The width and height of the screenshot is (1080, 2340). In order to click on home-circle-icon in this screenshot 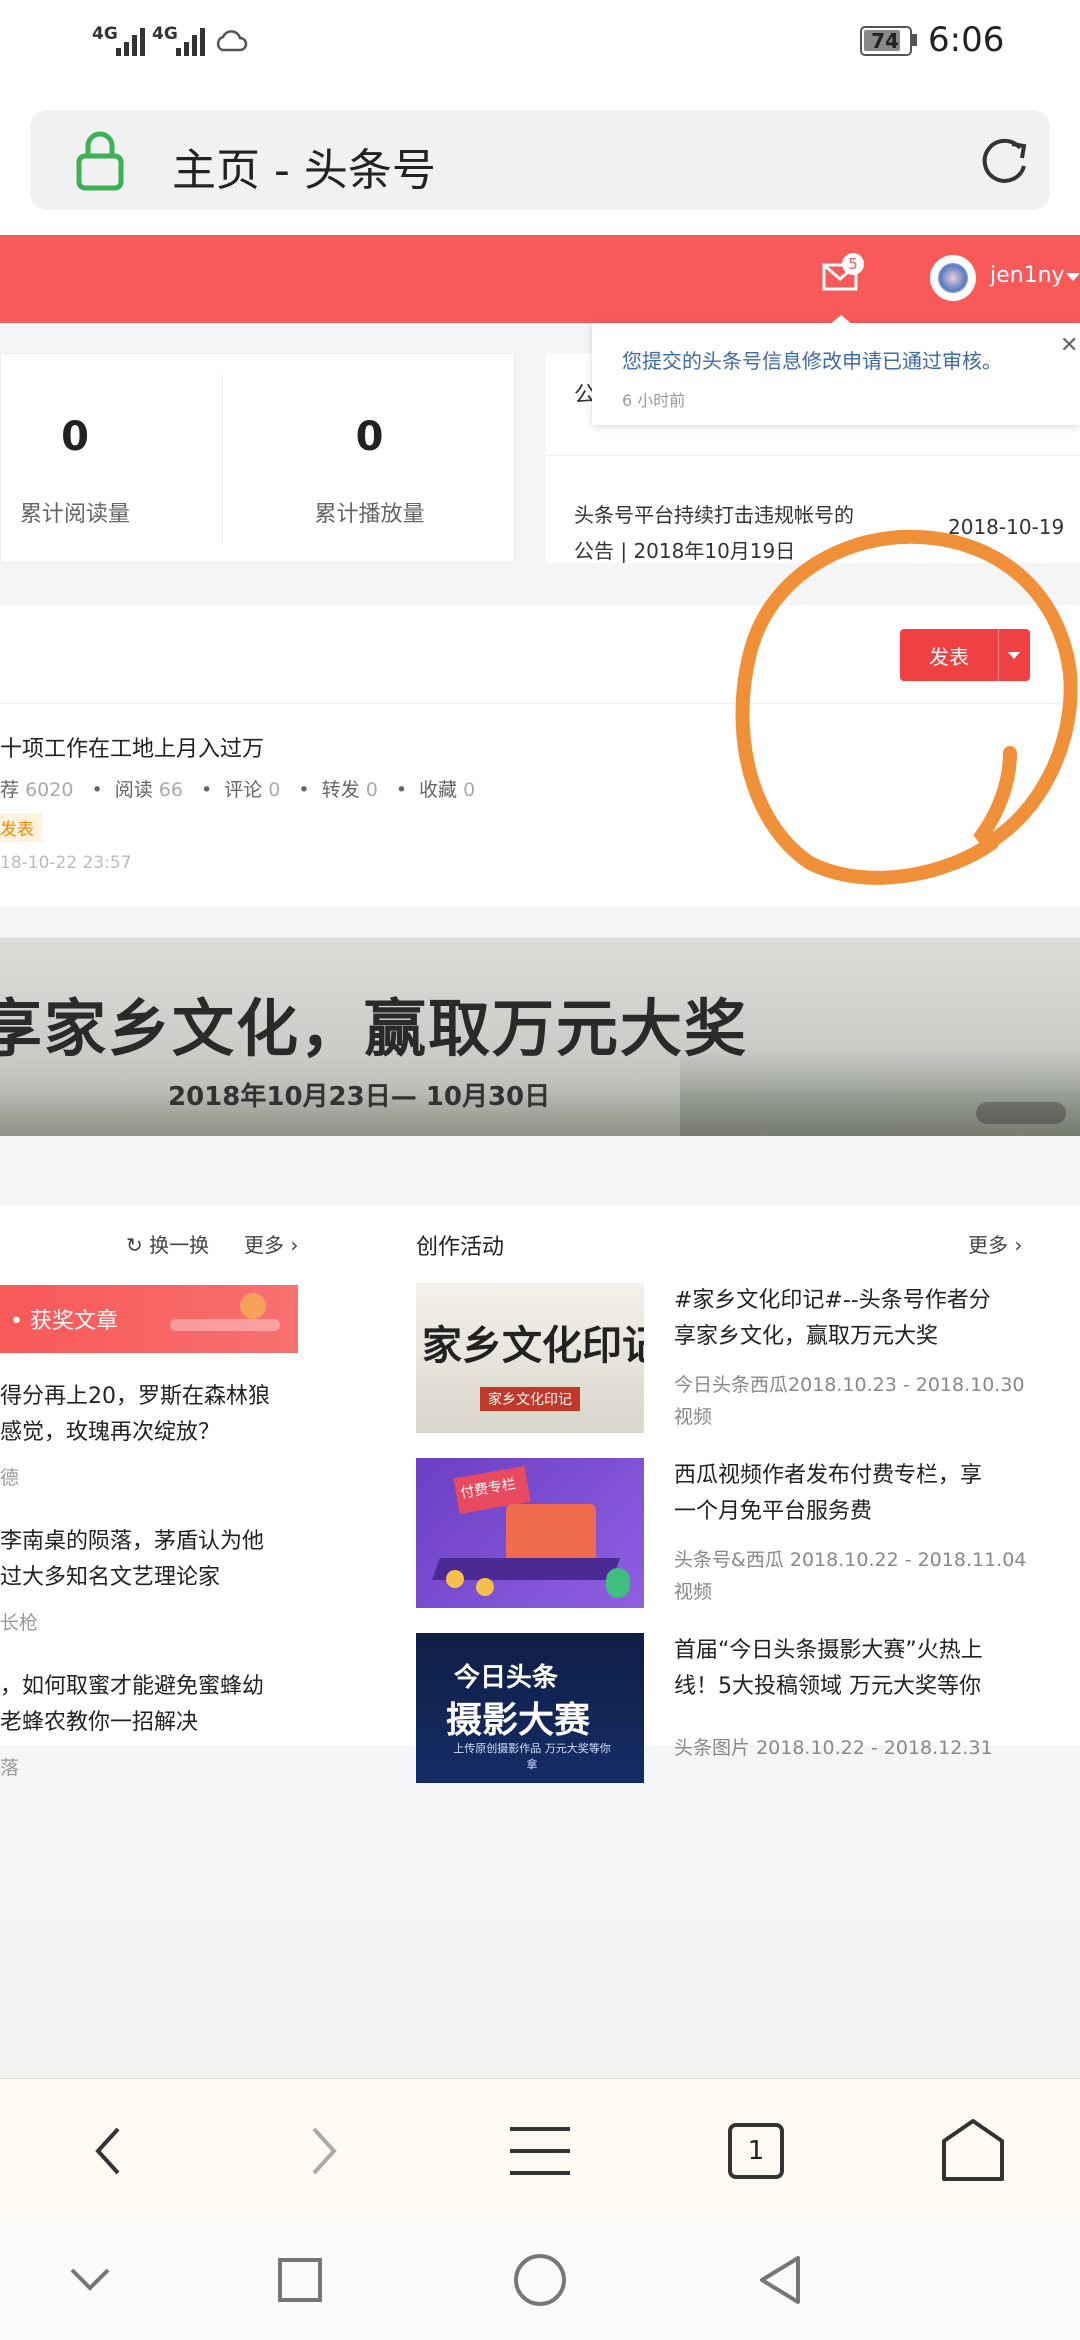, I will do `click(540, 2280)`.